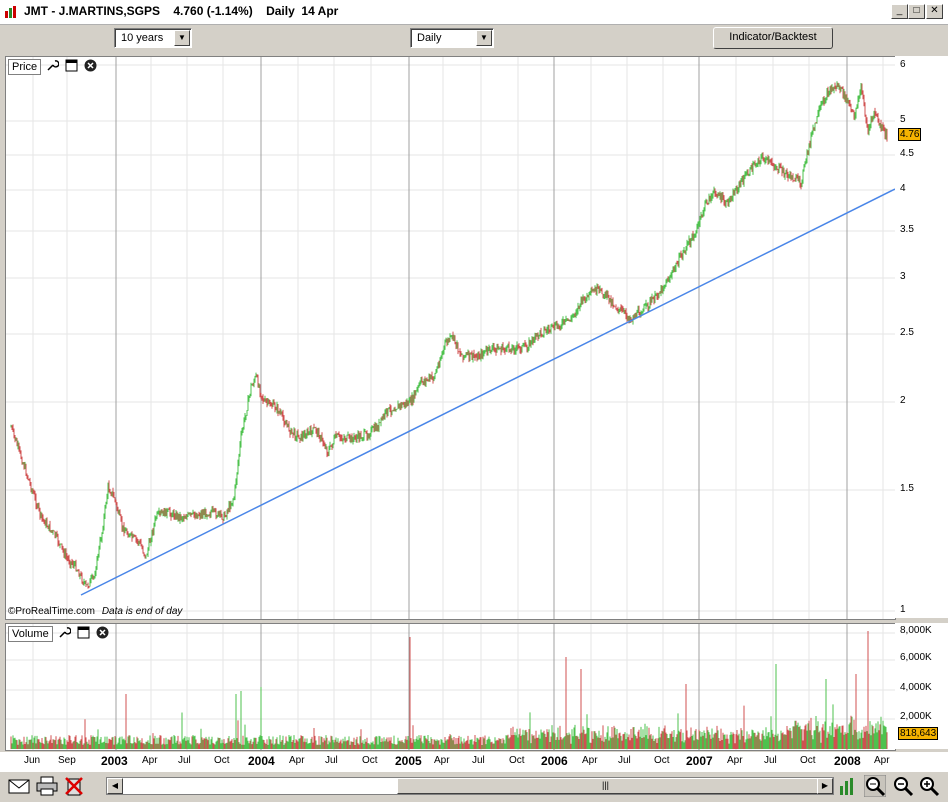 Image resolution: width=948 pixels, height=802 pixels. What do you see at coordinates (903, 119) in the screenshot?
I see `price-tick: 5` at bounding box center [903, 119].